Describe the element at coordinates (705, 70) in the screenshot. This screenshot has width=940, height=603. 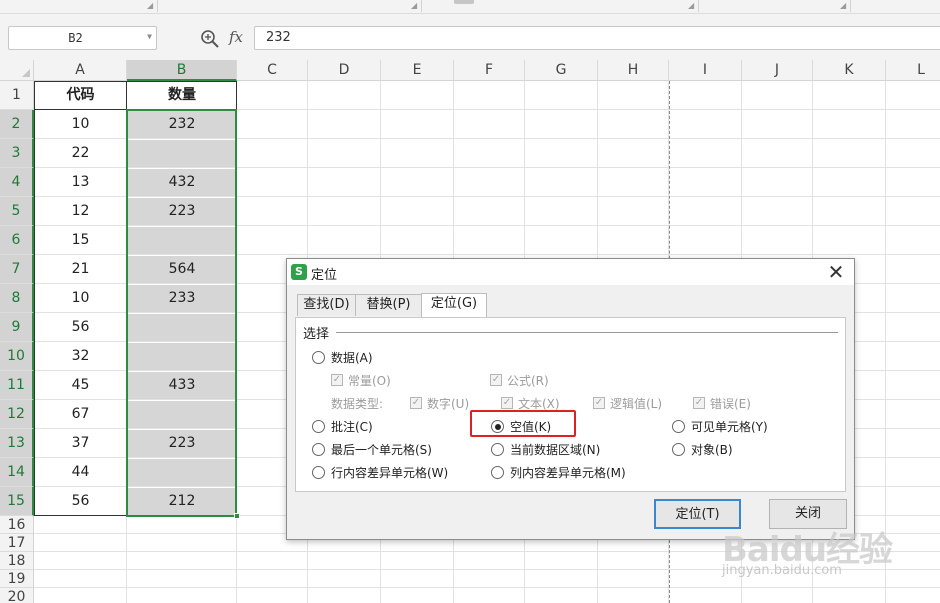
I see `column-header-i: I` at that location.